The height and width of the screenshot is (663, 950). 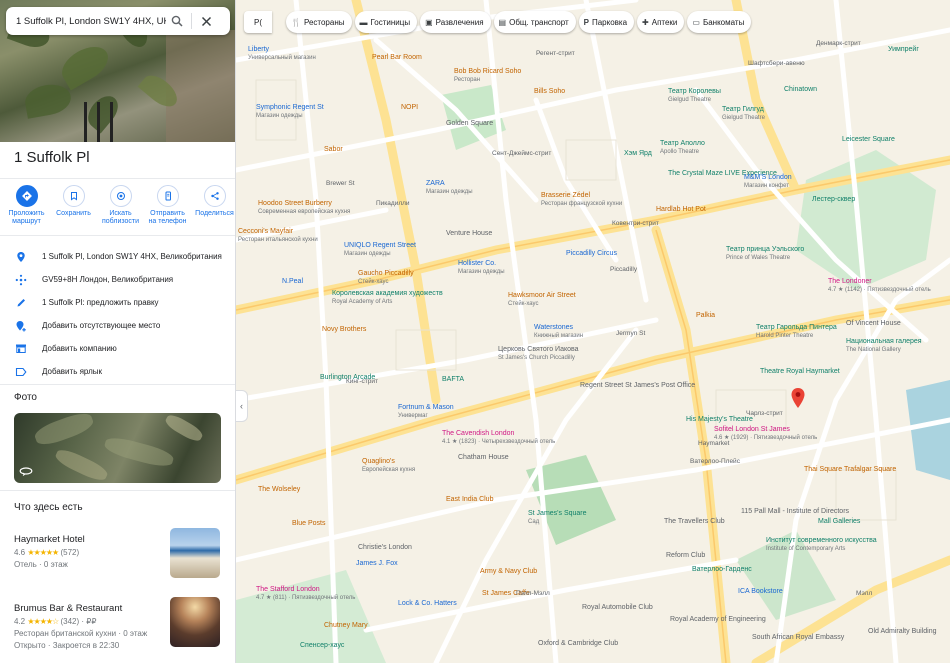 I want to click on map-poi-label: South African Royal Embassy, so click(x=798, y=638).